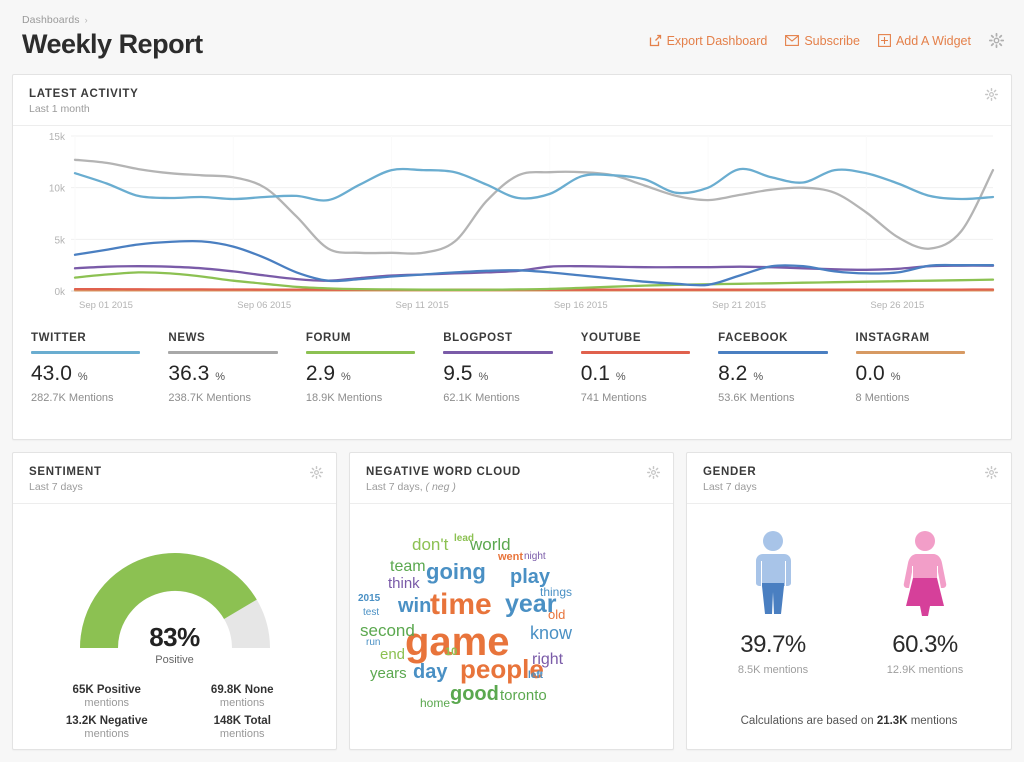 The height and width of the screenshot is (762, 1024). I want to click on metric-number: 8.2, so click(733, 373).